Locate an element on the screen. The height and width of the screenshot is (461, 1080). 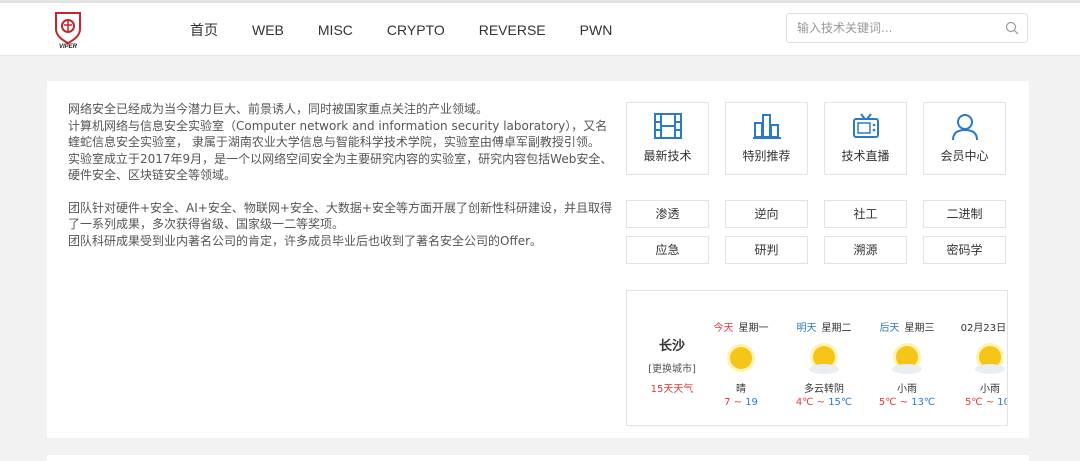
temp-high: 19 is located at coordinates (751, 402).